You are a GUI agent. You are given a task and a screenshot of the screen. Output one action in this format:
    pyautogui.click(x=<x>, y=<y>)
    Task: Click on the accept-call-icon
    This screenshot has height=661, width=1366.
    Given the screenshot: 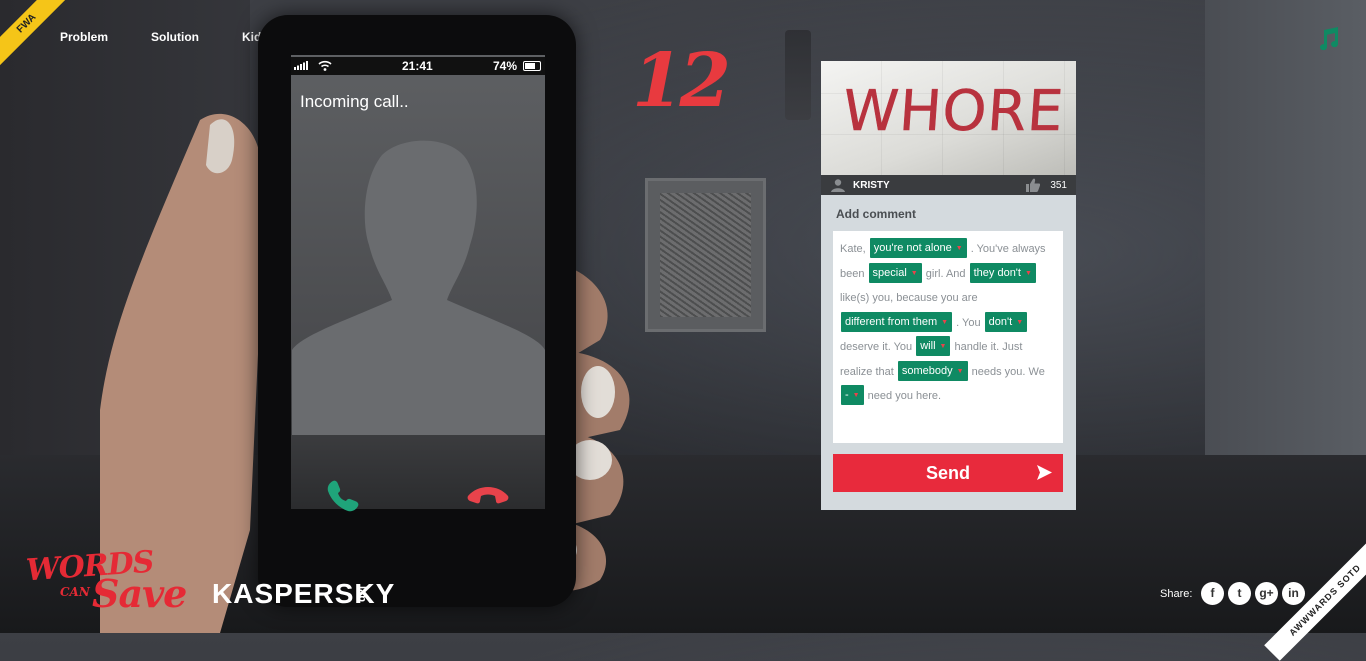 What is the action you would take?
    pyautogui.click(x=343, y=496)
    